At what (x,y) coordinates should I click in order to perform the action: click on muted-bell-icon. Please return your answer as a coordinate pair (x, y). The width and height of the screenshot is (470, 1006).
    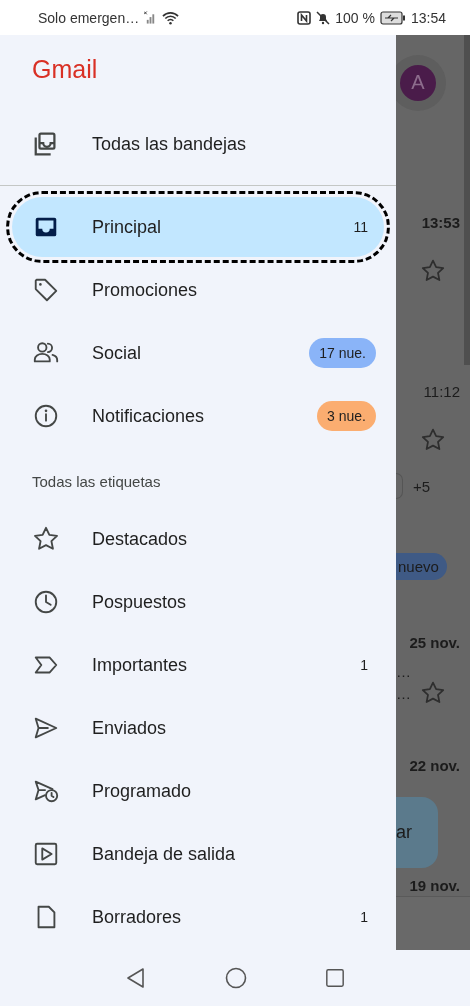
    Looking at the image, I should click on (323, 17).